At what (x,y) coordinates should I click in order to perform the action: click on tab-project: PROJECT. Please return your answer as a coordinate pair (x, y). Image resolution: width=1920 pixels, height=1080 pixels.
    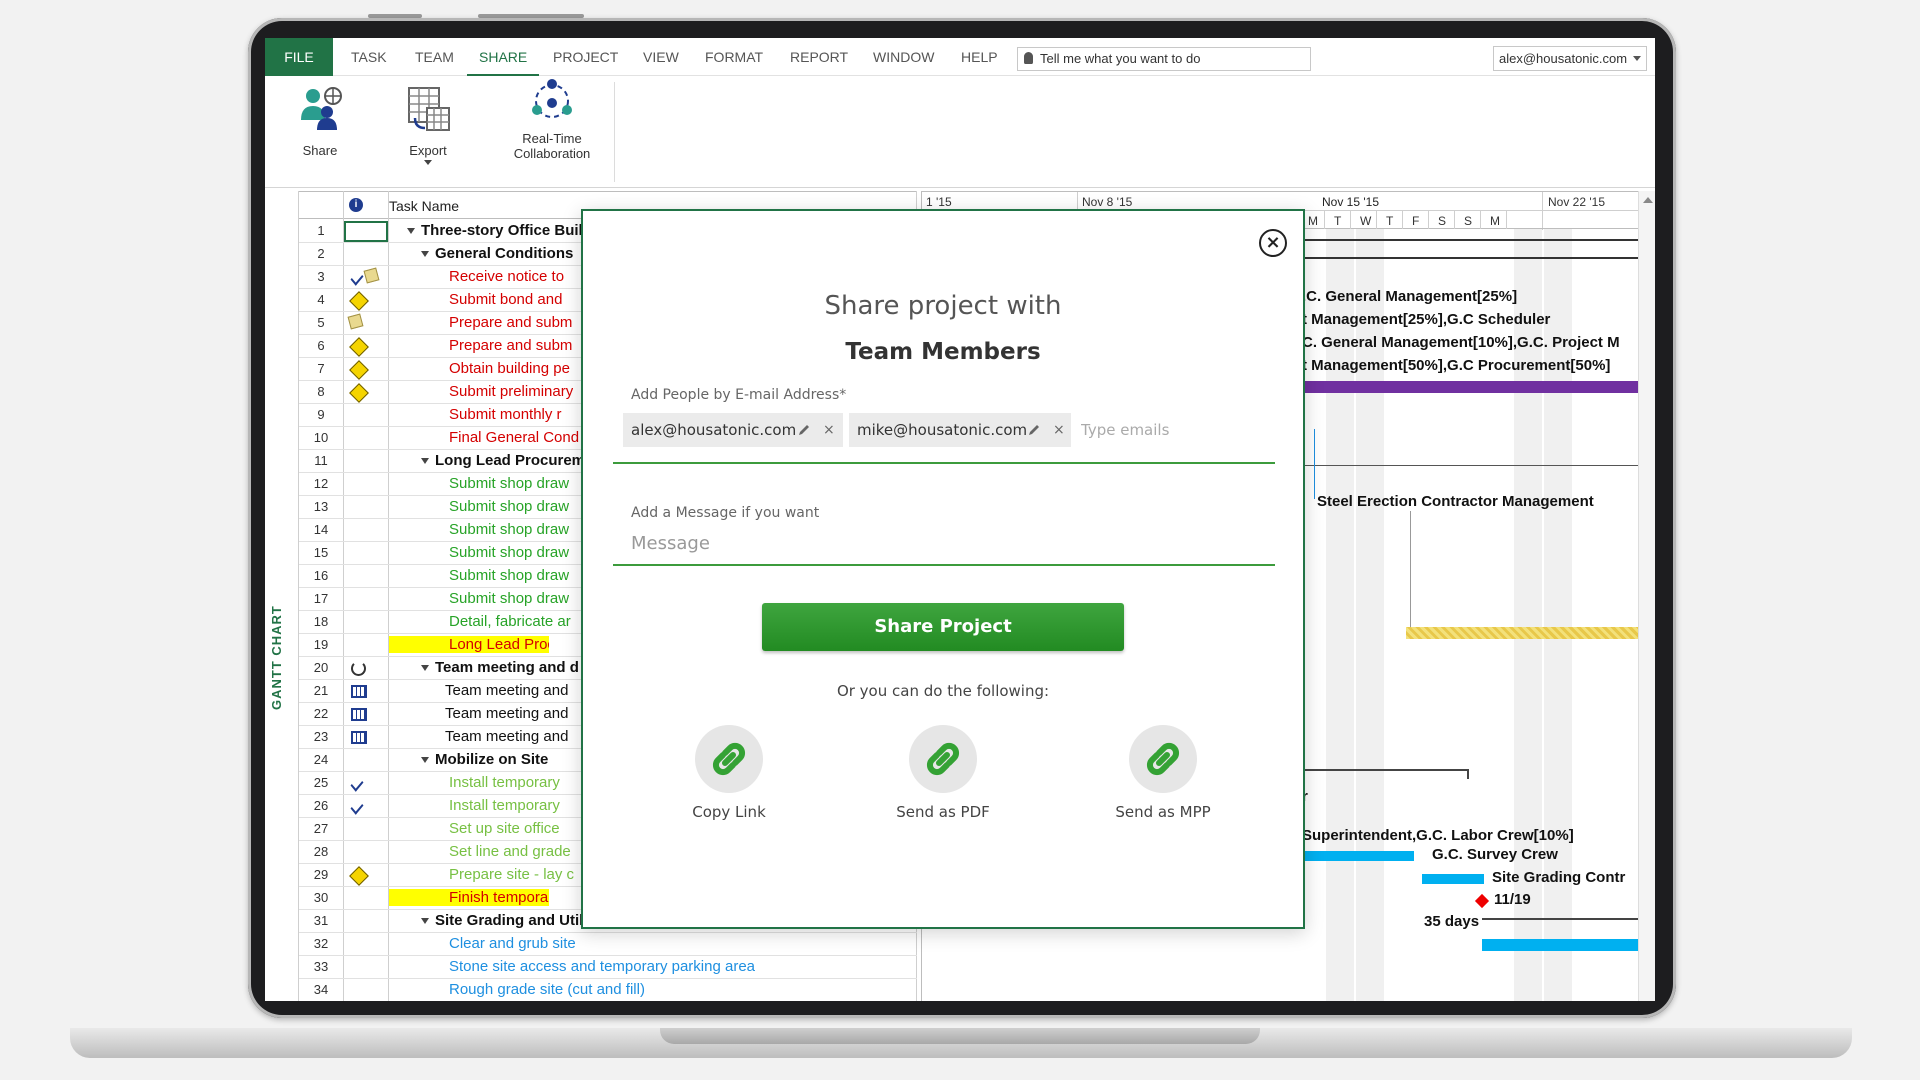
    Looking at the image, I should click on (585, 57).